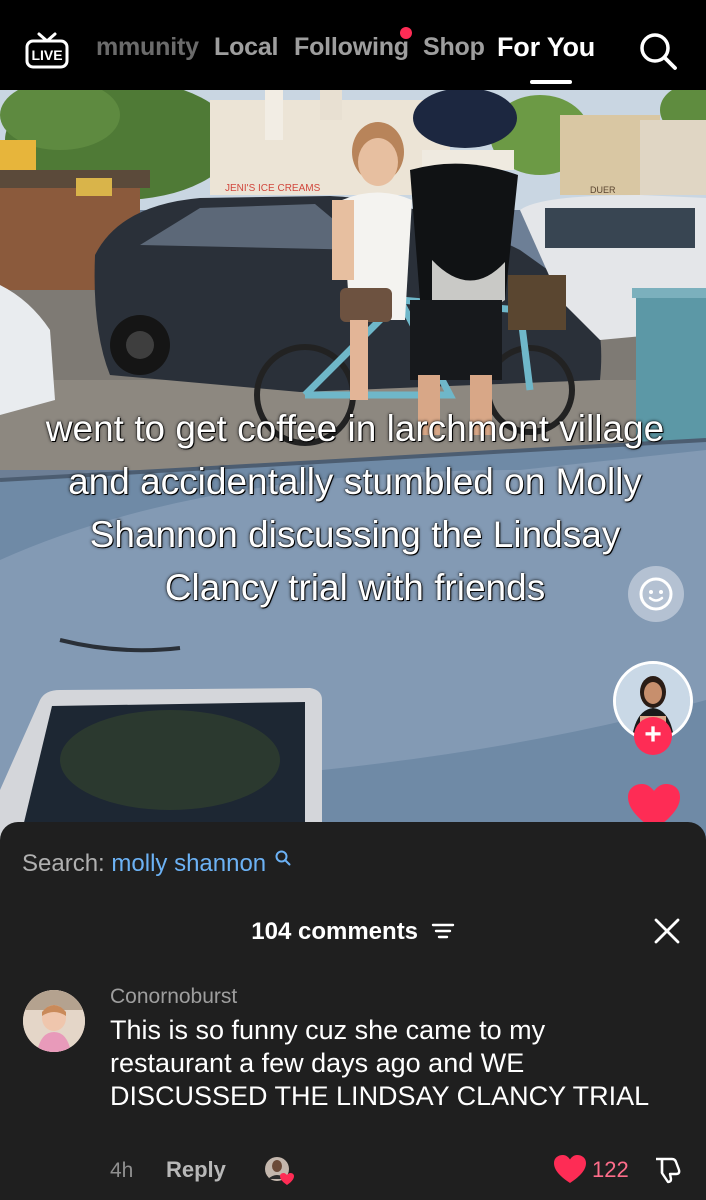 The image size is (706, 1200). What do you see at coordinates (406, 33) in the screenshot?
I see `notification-dot` at bounding box center [406, 33].